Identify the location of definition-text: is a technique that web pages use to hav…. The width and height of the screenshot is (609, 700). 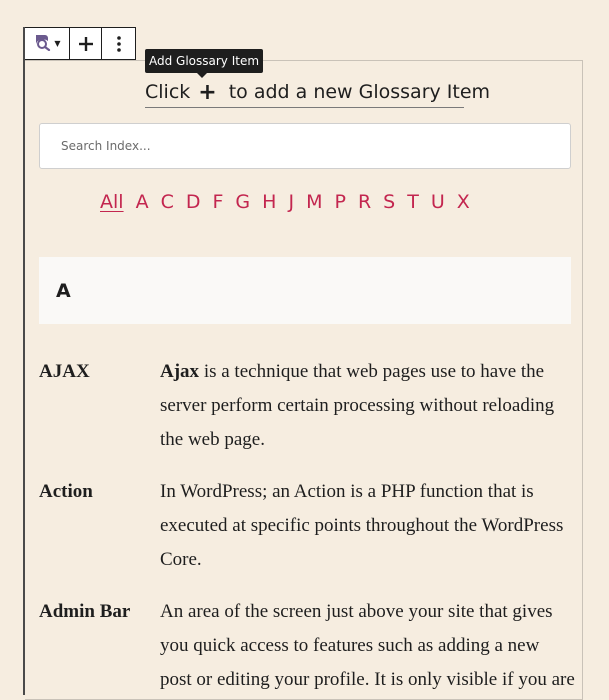
(357, 406).